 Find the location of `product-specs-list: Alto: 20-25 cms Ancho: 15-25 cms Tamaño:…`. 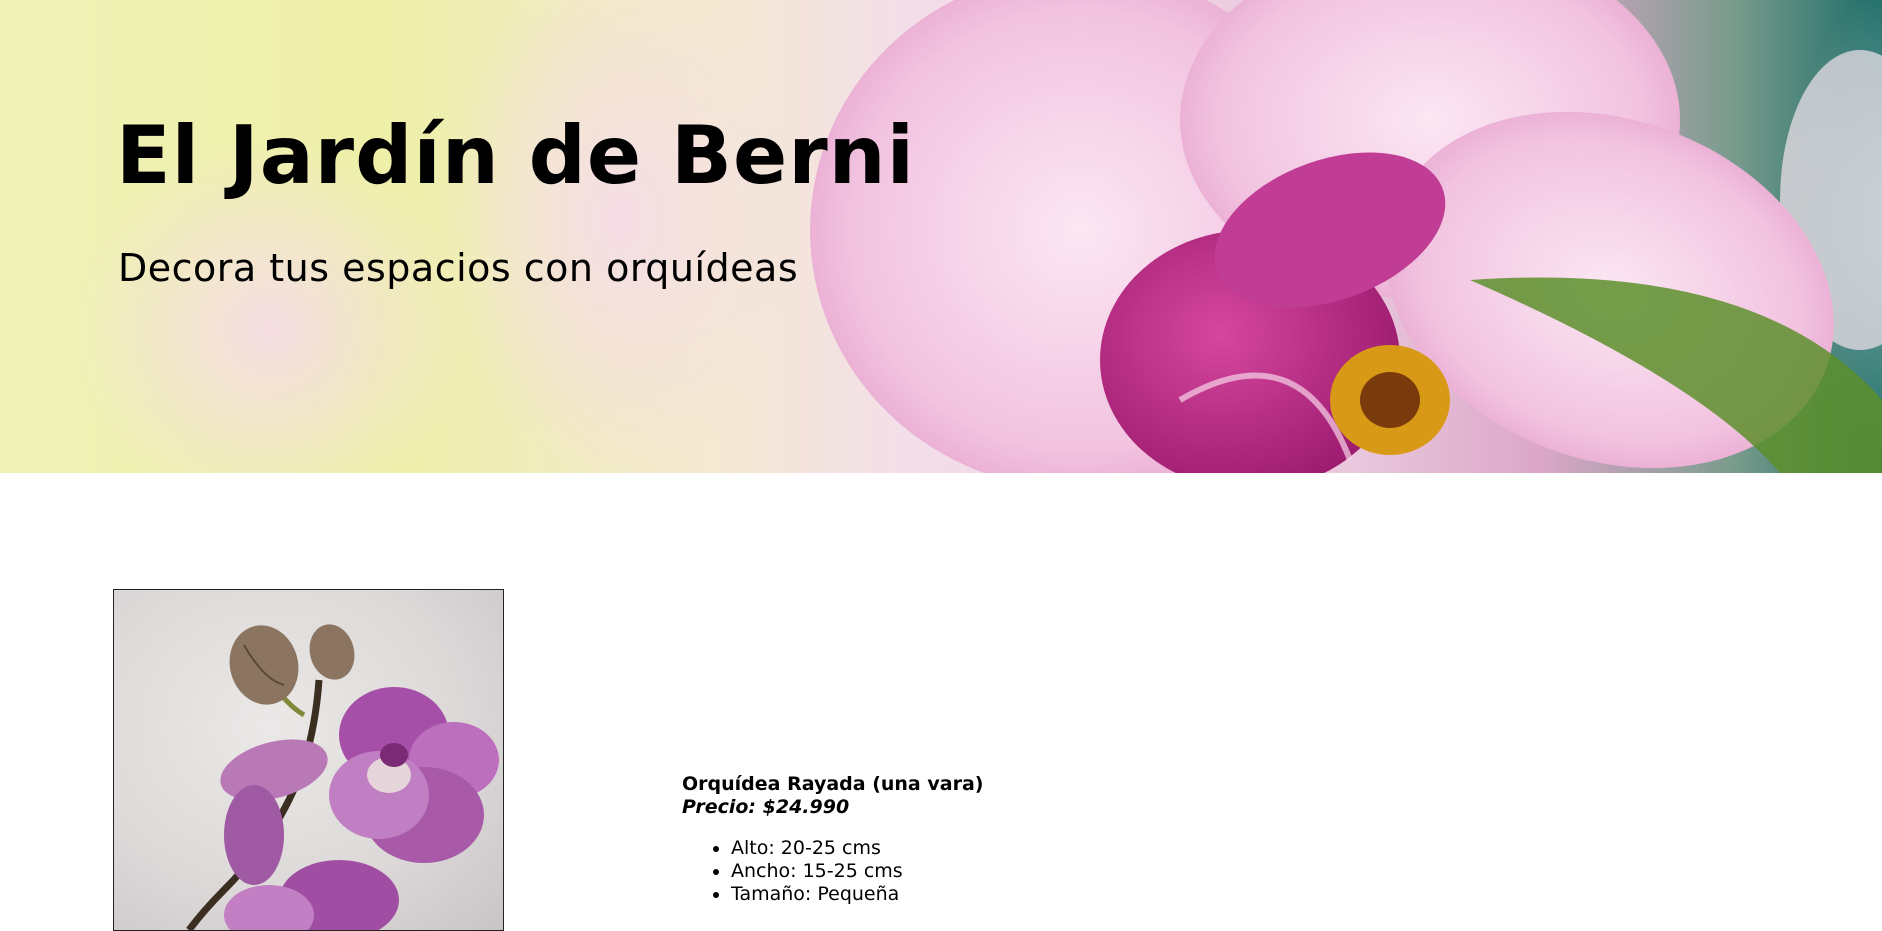

product-specs-list: Alto: 20-25 cms Ancho: 15-25 cms Tamaño:… is located at coordinates (832, 871).